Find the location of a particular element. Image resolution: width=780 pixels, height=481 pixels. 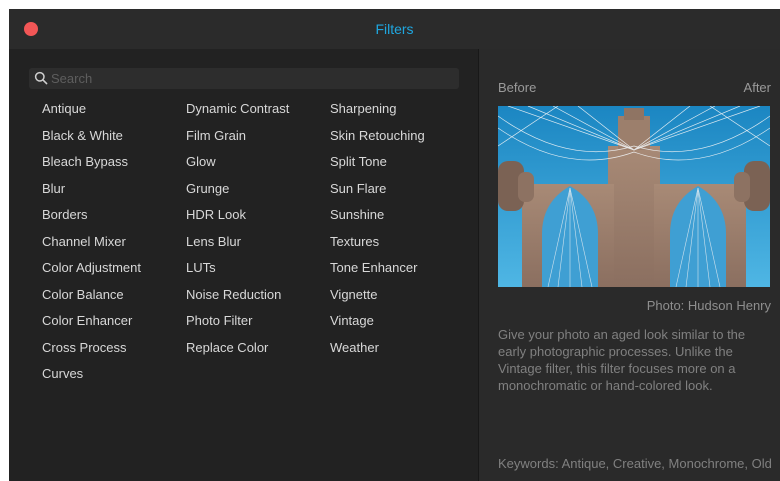

filter-item: Grunge is located at coordinates (237, 193).